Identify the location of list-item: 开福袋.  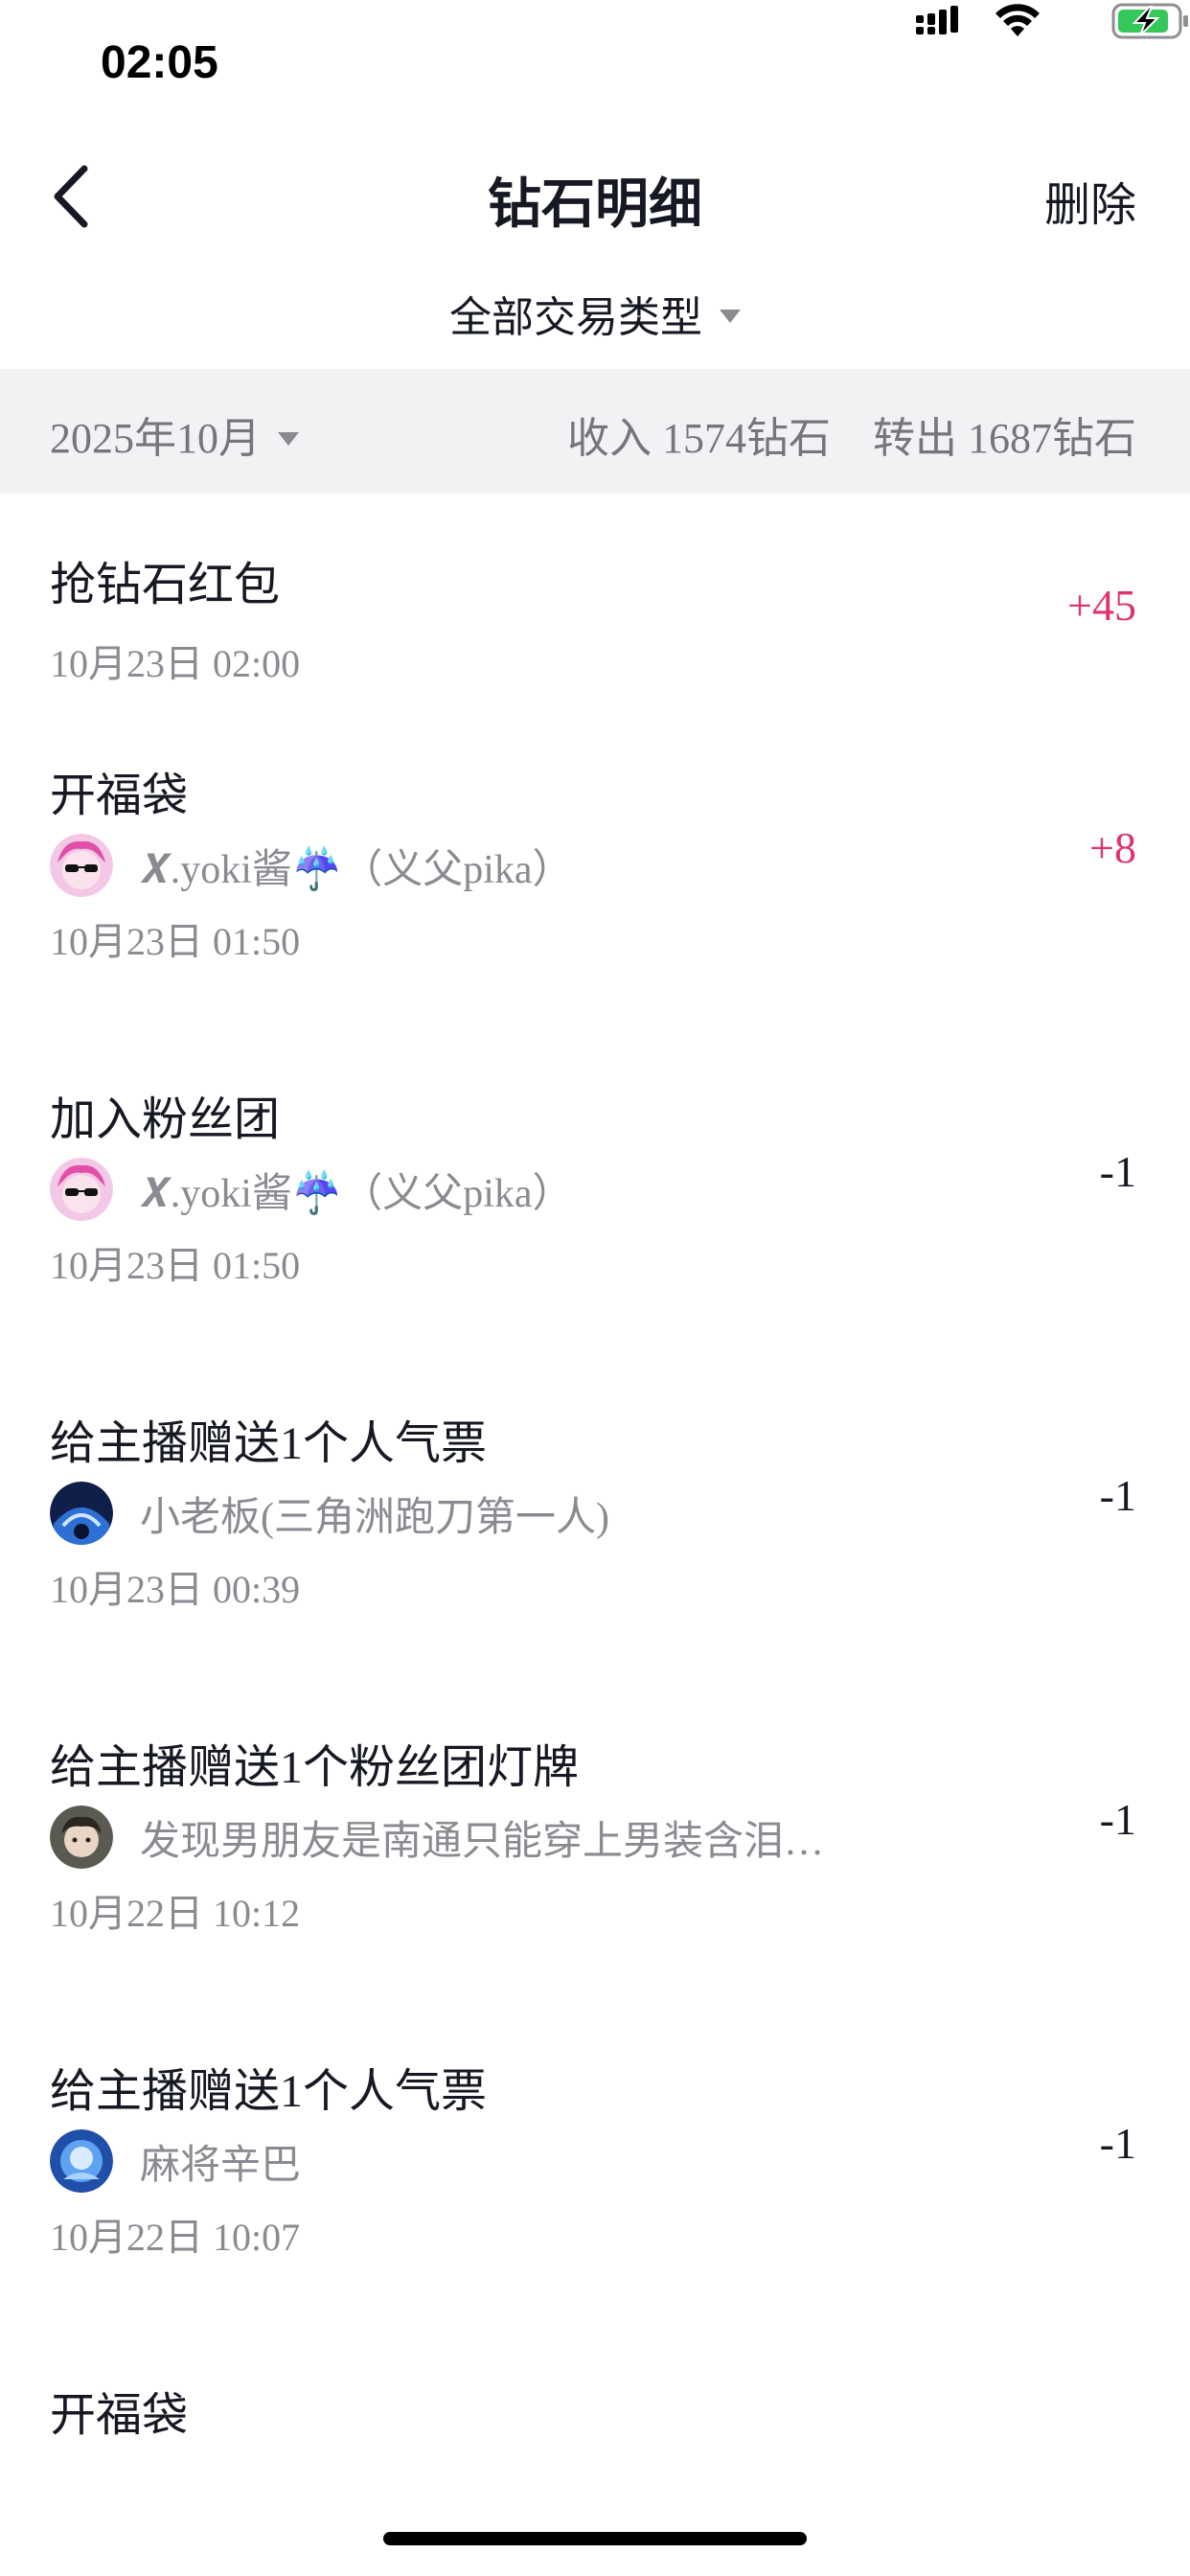
(595, 2429).